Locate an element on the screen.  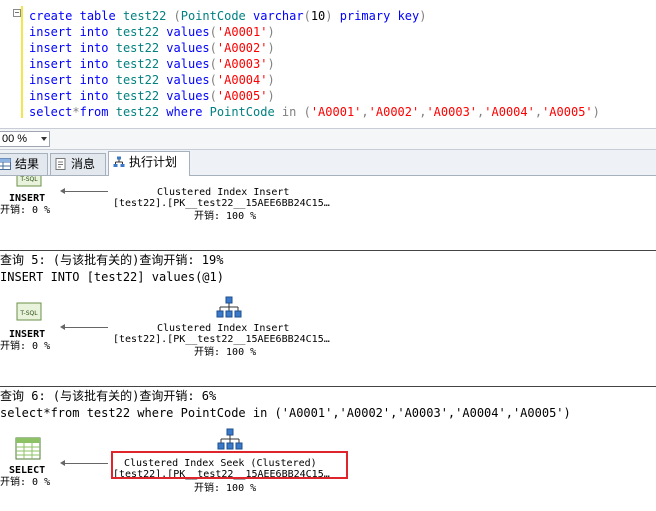
code-token: primary is located at coordinates (365, 16).